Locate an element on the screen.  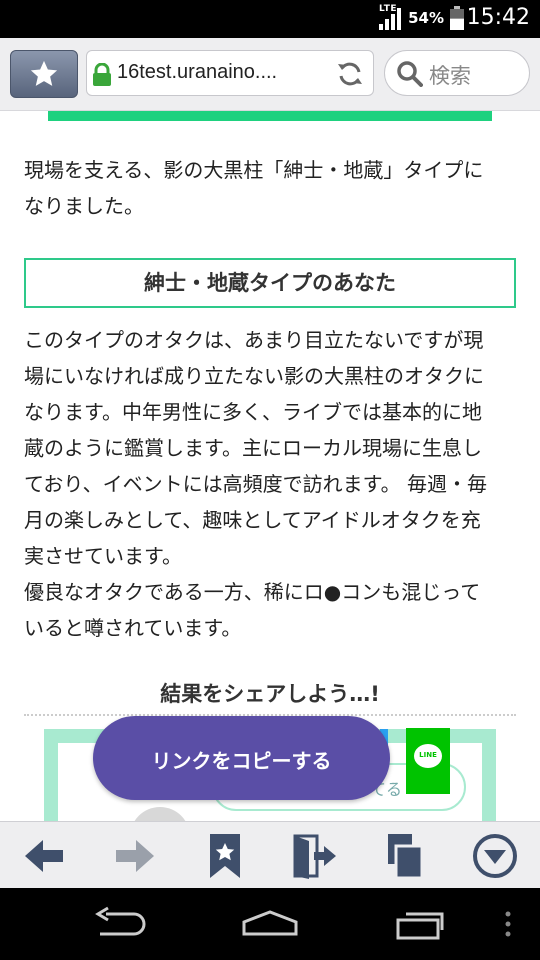
copy-link-button: リンクをコピーする is located at coordinates (241, 758).